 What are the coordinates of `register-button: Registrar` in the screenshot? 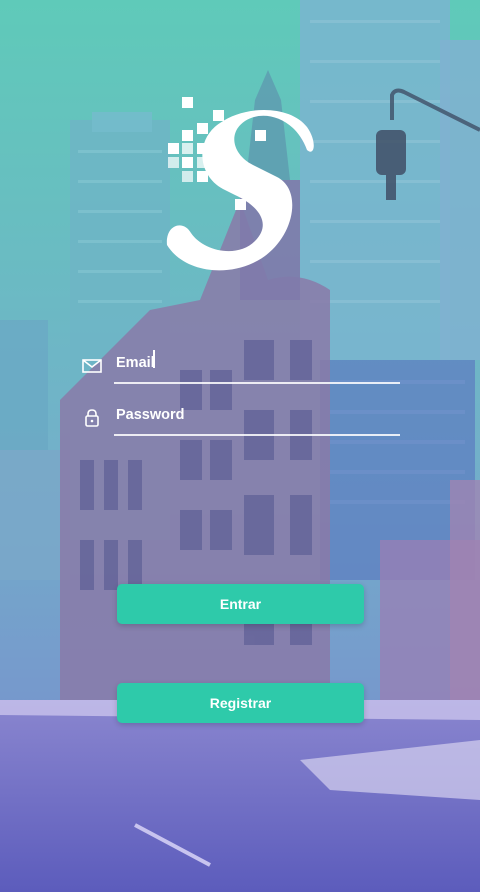 It's located at (240, 703).